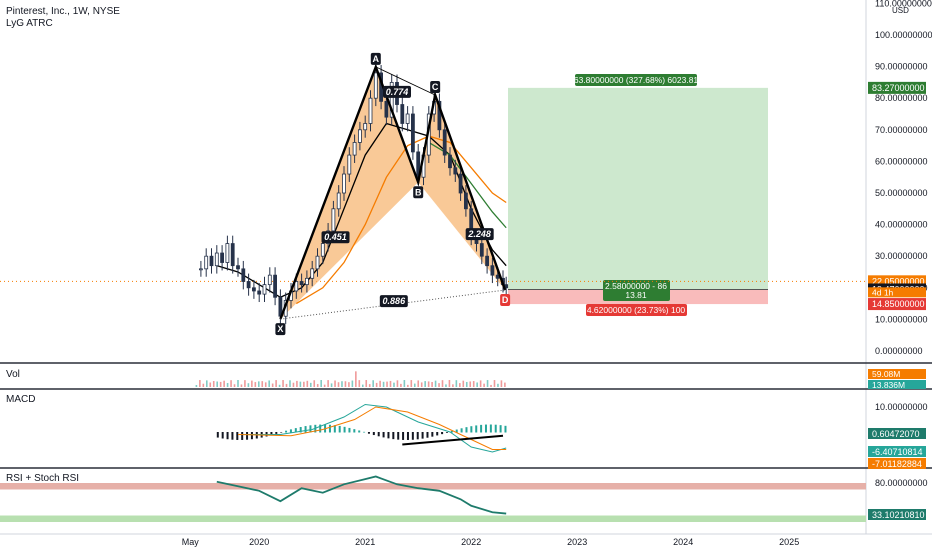 Image resolution: width=932 pixels, height=550 pixels. I want to click on price-tick-label: 80.00000000, so click(901, 98).